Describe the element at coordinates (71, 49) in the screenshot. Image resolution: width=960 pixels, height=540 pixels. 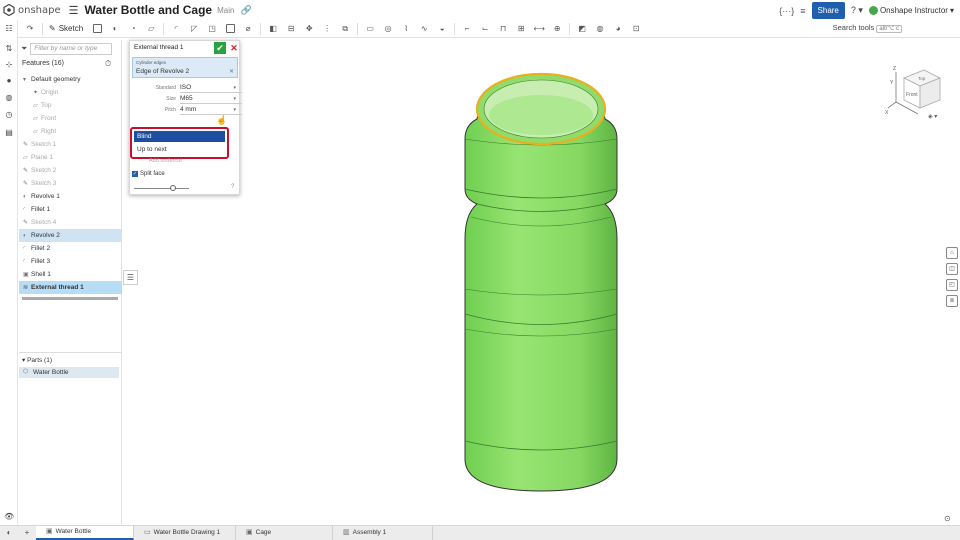
I see `filter-input: Filter by name or type` at that location.